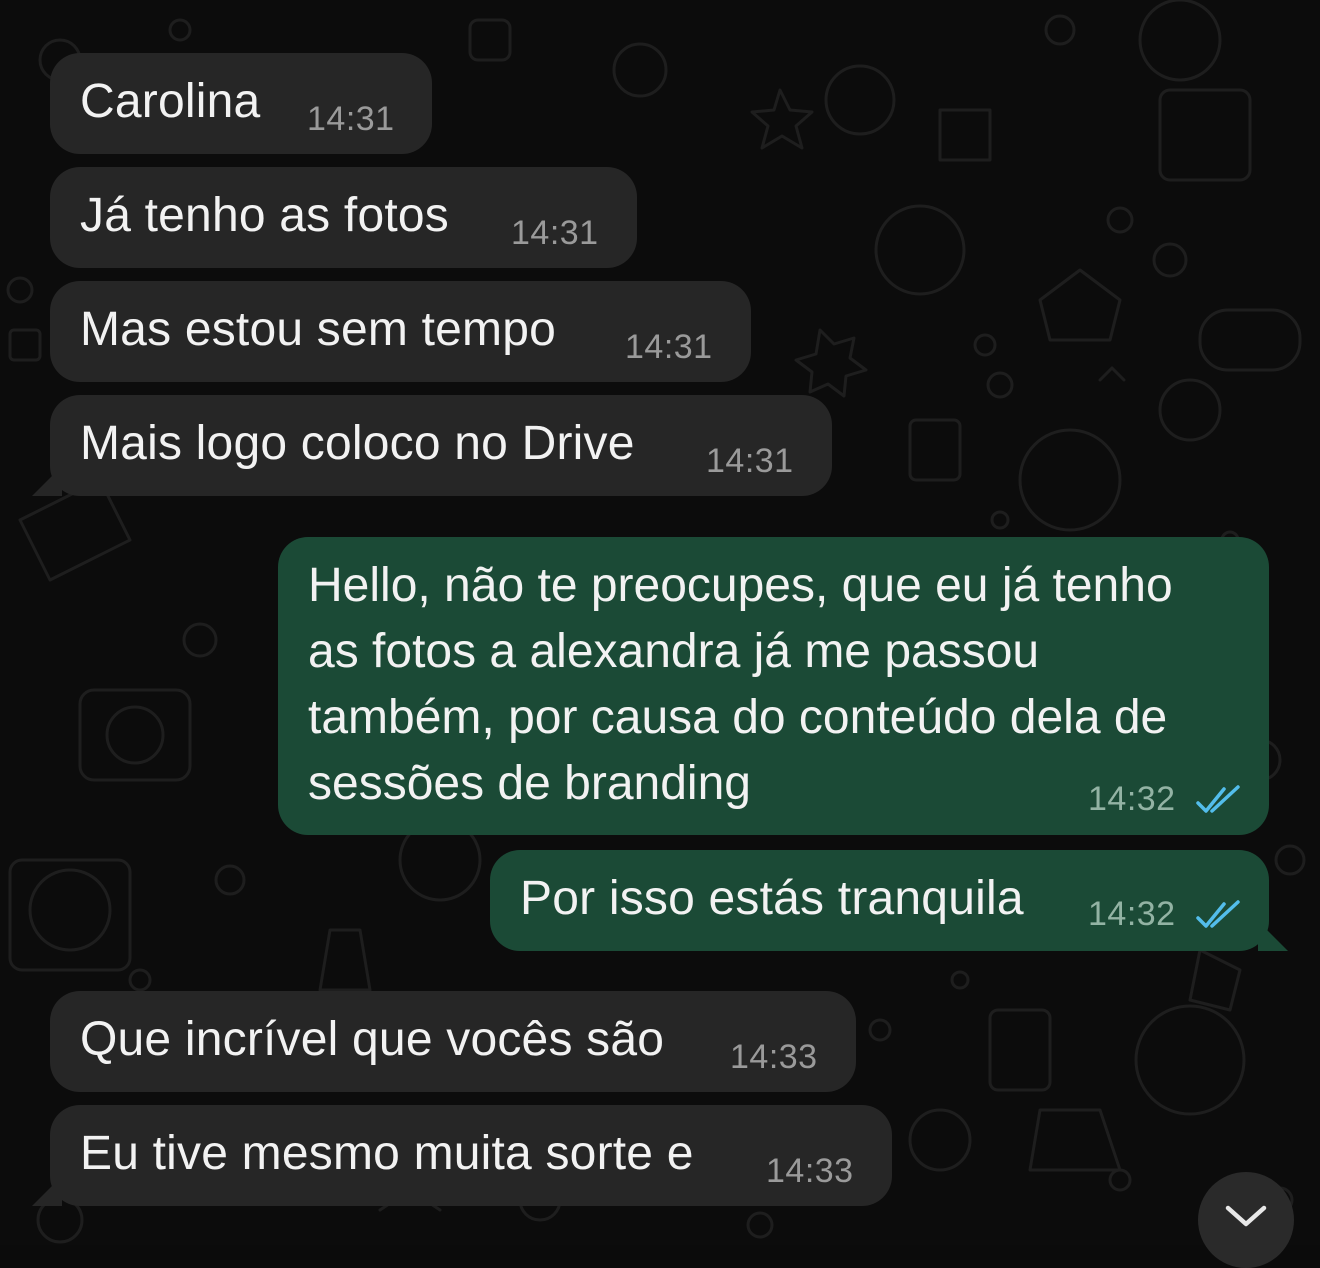 The height and width of the screenshot is (1268, 1320). I want to click on message-text: Eu tive mesmo muita sorte e, so click(387, 1153).